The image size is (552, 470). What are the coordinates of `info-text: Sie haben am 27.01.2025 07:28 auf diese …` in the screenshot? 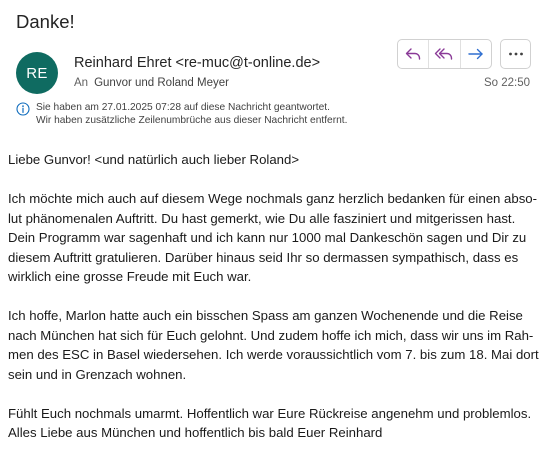 It's located at (191, 114).